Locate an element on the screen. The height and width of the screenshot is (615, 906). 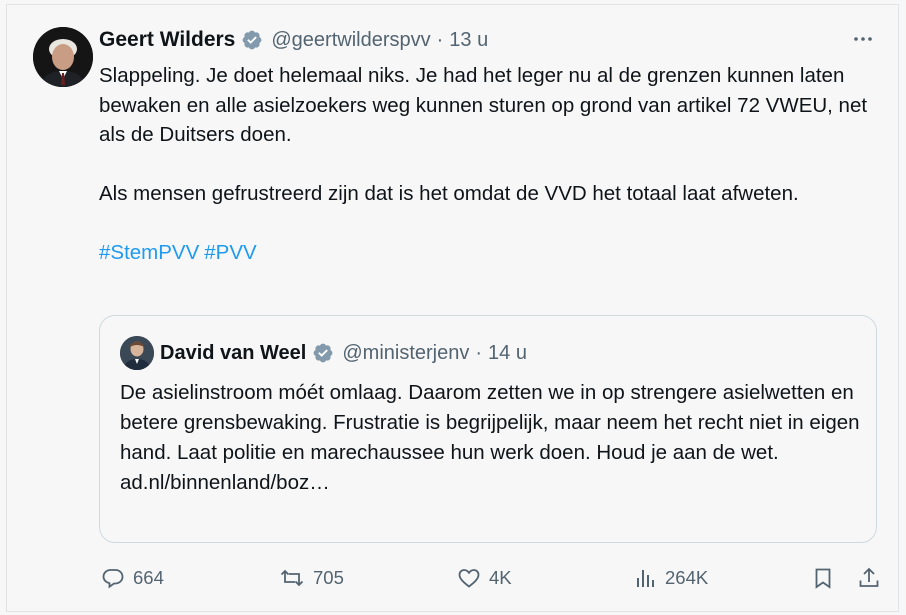
quoted-tweet-timestamp: 14 u is located at coordinates (507, 353).